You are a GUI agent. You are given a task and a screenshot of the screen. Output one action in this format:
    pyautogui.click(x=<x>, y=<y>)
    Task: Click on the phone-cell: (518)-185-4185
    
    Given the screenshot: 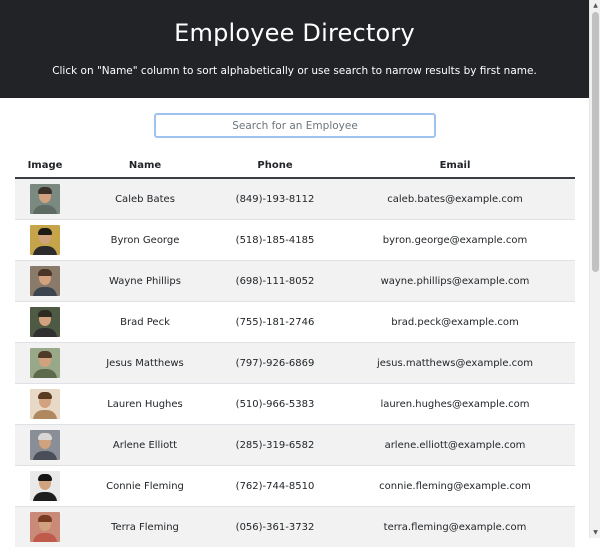 What is the action you would take?
    pyautogui.click(x=275, y=240)
    